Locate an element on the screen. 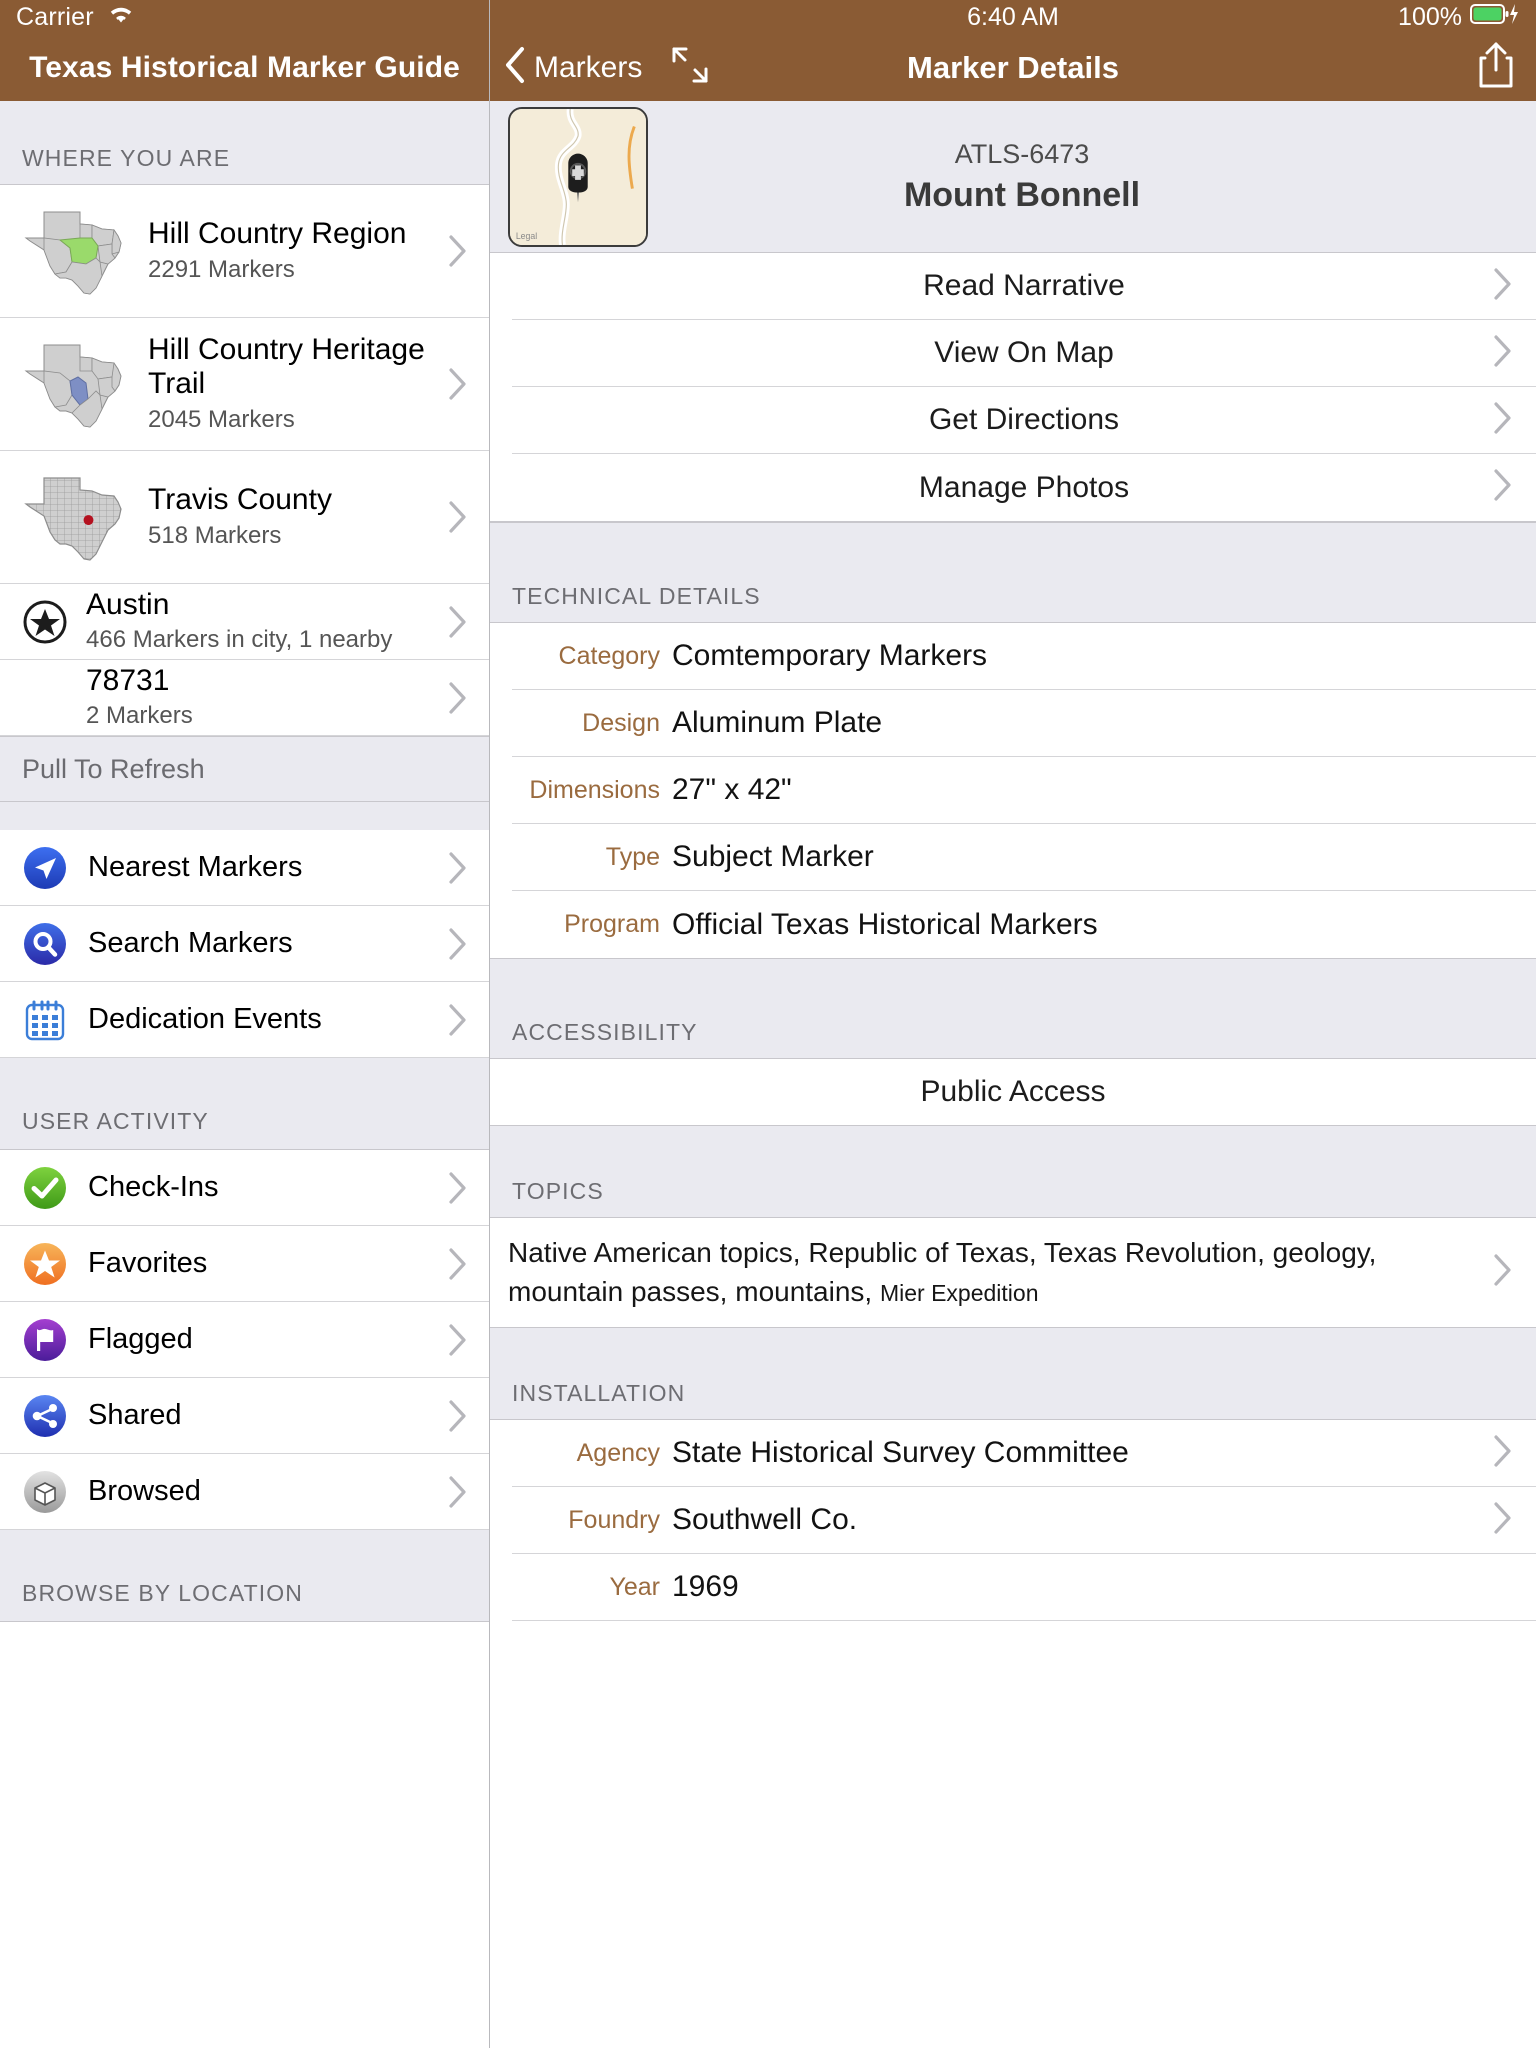  status-bar-left: Carrier is located at coordinates (244, 17).